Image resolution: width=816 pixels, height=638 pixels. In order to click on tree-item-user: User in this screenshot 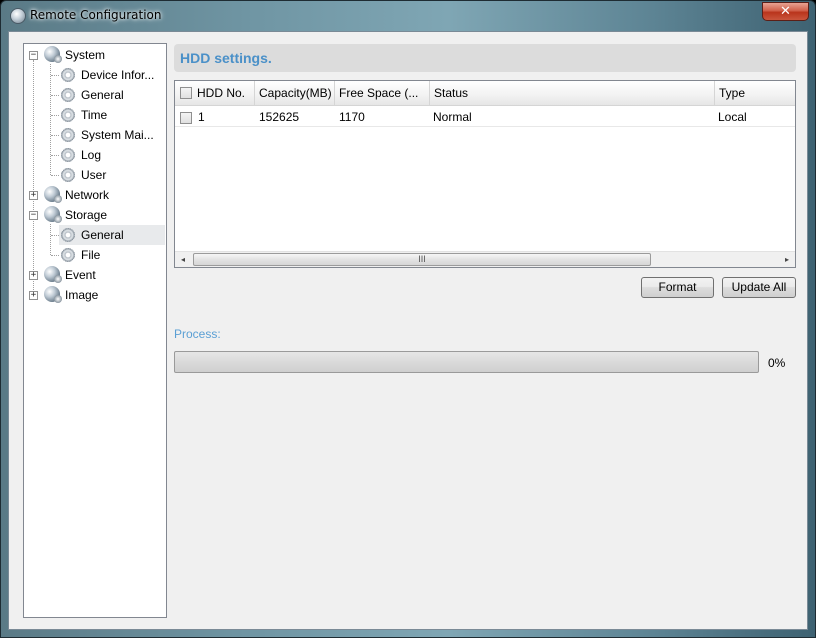, I will do `click(95, 175)`.